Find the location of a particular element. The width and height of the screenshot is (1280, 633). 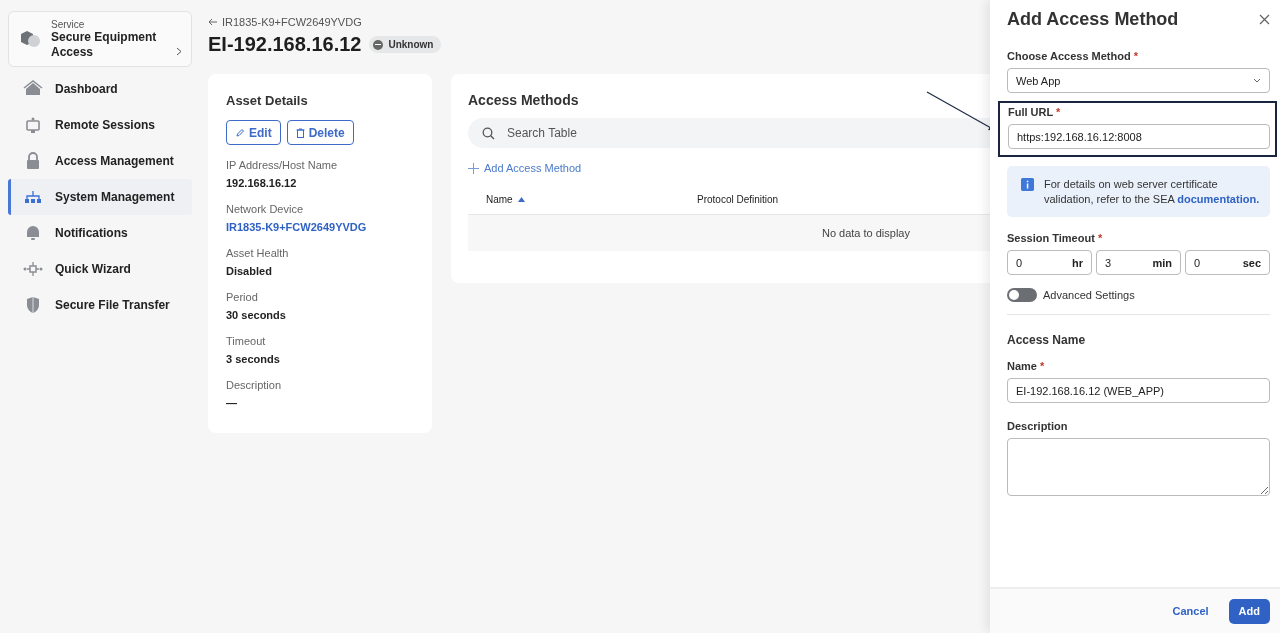

documentation-link: documentation. is located at coordinates (1218, 199).